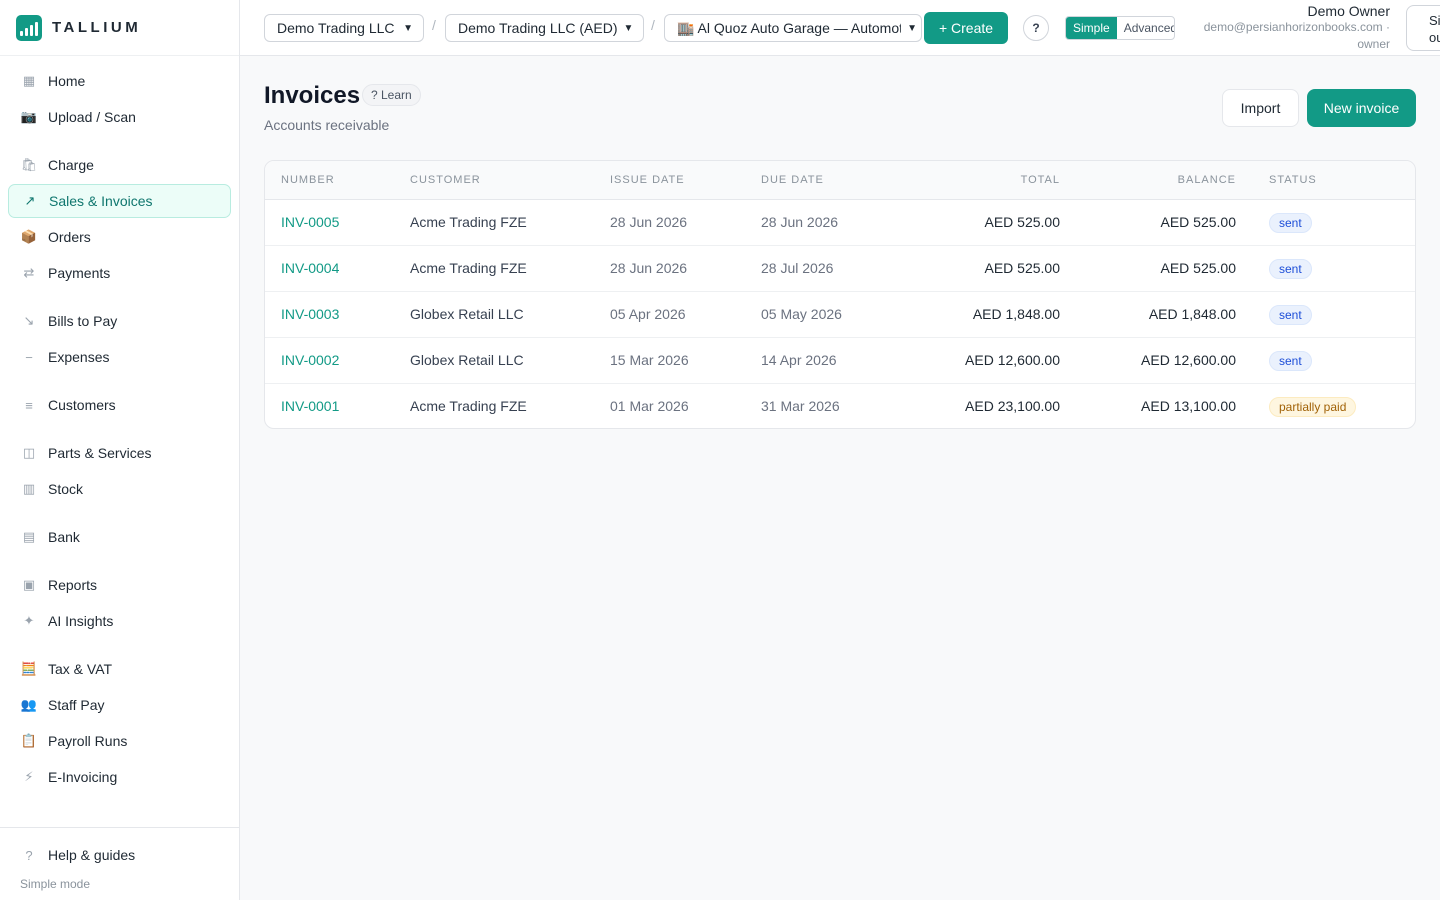 This screenshot has width=1440, height=900. Describe the element at coordinates (336, 28) in the screenshot. I see `company-select-value: Demo Trading LLC` at that location.